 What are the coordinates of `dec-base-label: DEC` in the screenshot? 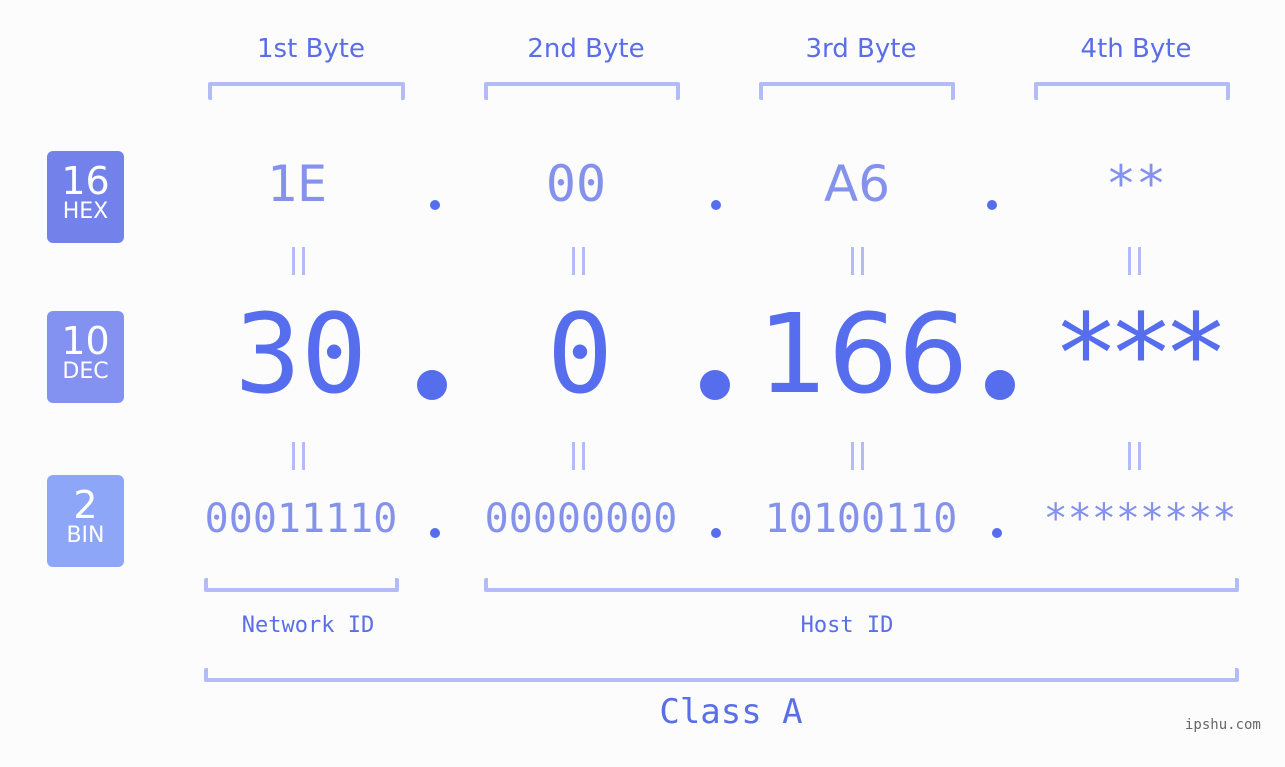 It's located at (85, 371).